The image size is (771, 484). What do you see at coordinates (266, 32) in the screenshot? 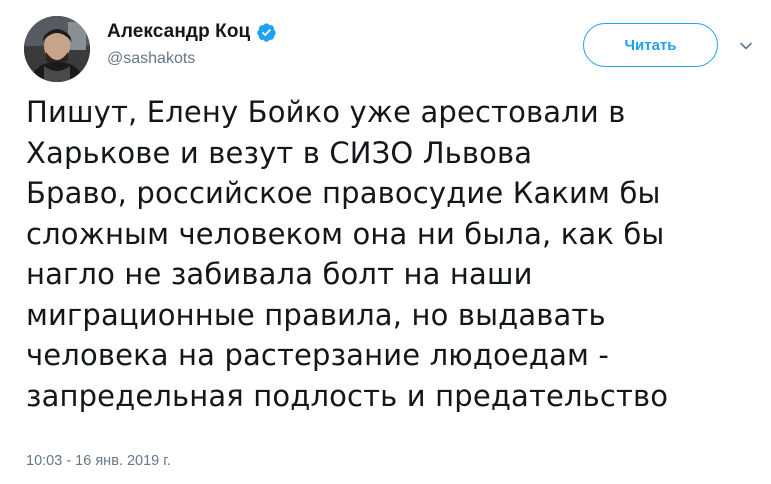
I see `verified-badge-icon` at bounding box center [266, 32].